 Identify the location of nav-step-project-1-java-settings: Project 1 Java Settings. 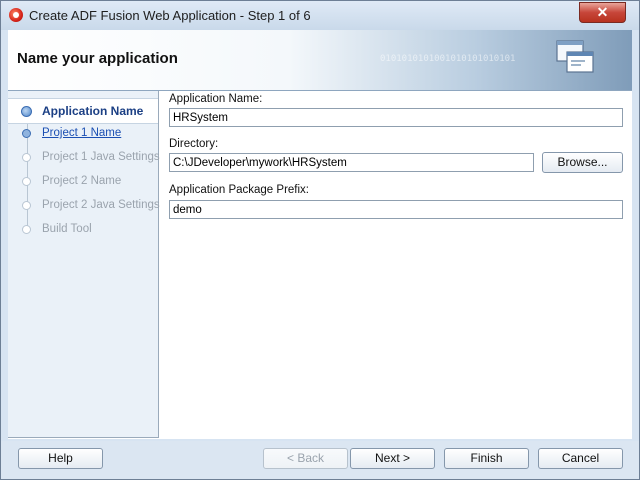
(84, 158).